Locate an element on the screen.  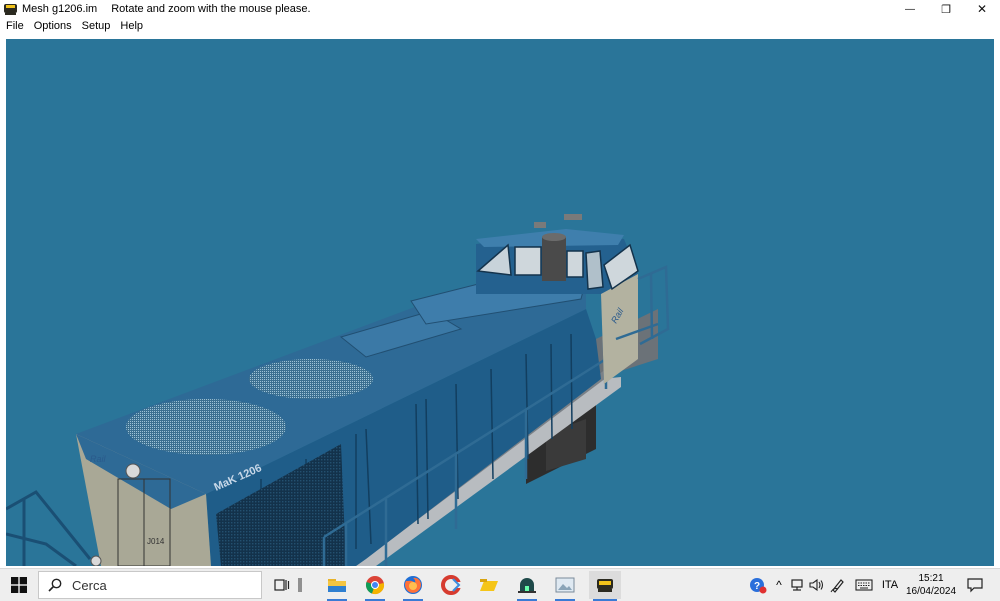
front-logo: Rail is located at coordinates (98, 459).